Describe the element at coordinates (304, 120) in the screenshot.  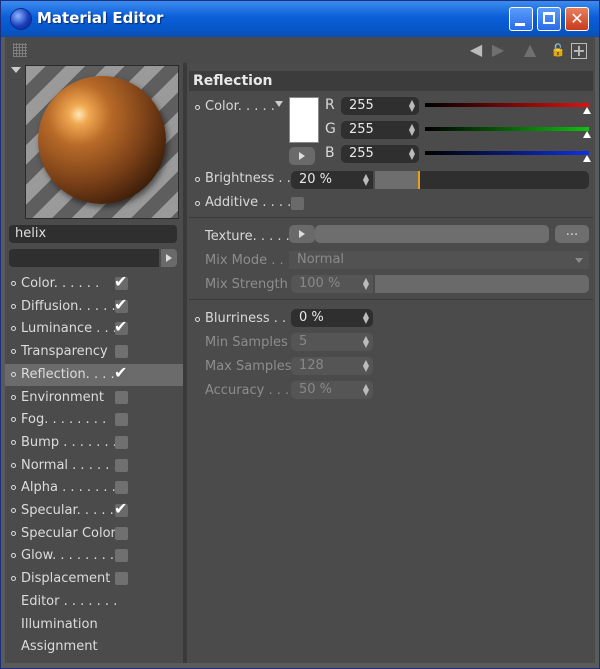
I see `color-swatch` at that location.